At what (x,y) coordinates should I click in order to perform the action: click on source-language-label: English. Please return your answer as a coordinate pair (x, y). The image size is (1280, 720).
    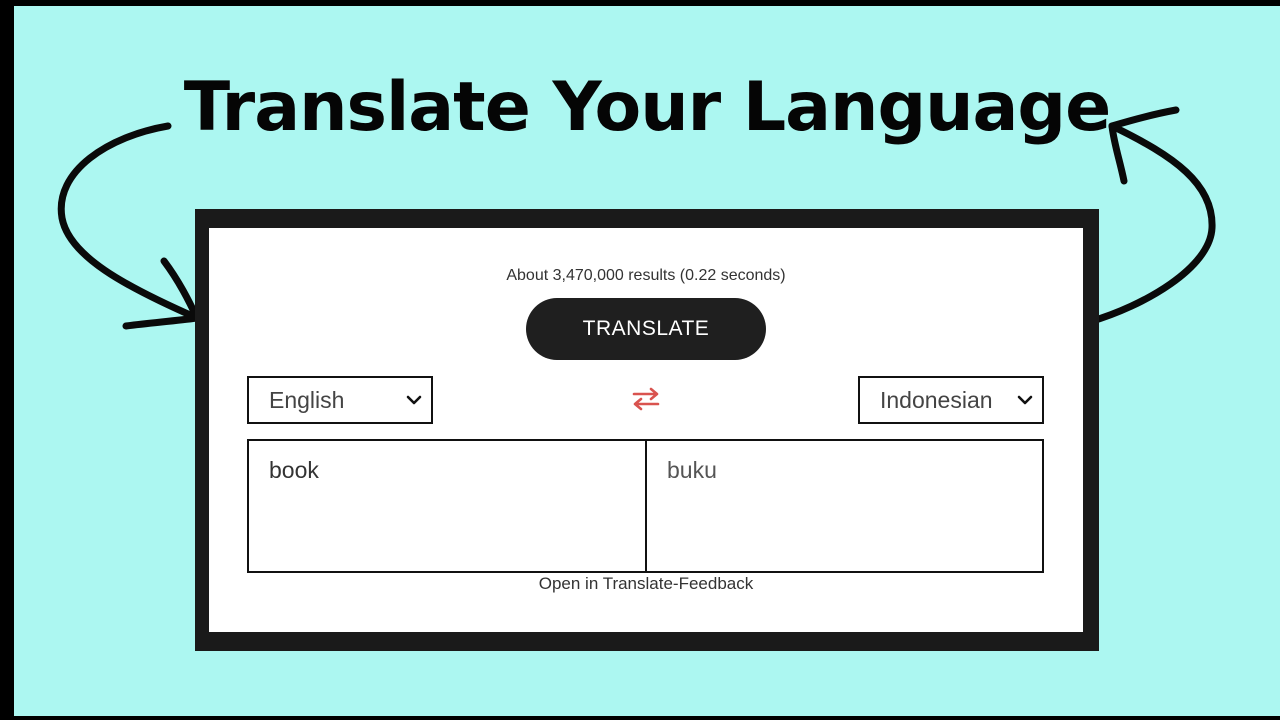
    Looking at the image, I should click on (307, 399).